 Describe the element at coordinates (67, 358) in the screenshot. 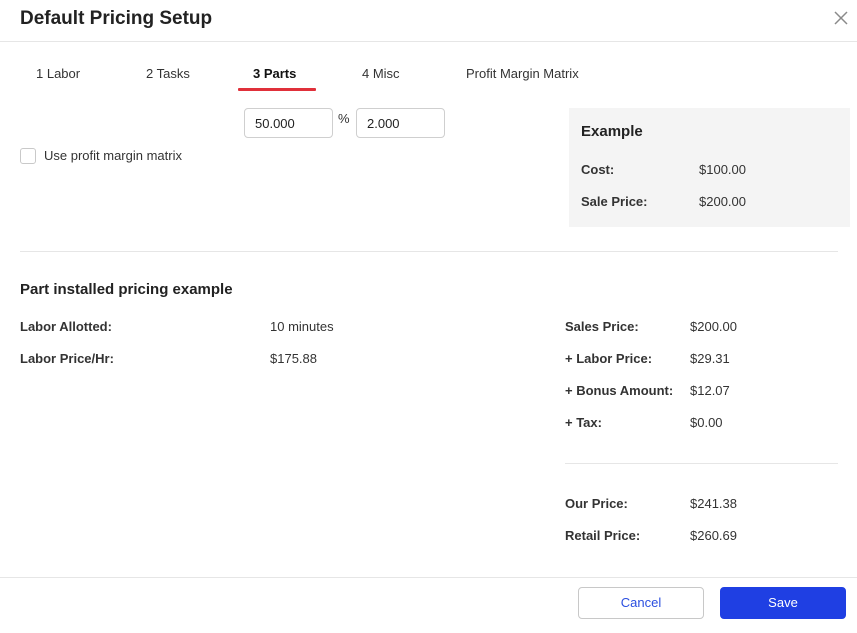

I see `labor-price-hr-label: Labor Price/Hr:` at that location.